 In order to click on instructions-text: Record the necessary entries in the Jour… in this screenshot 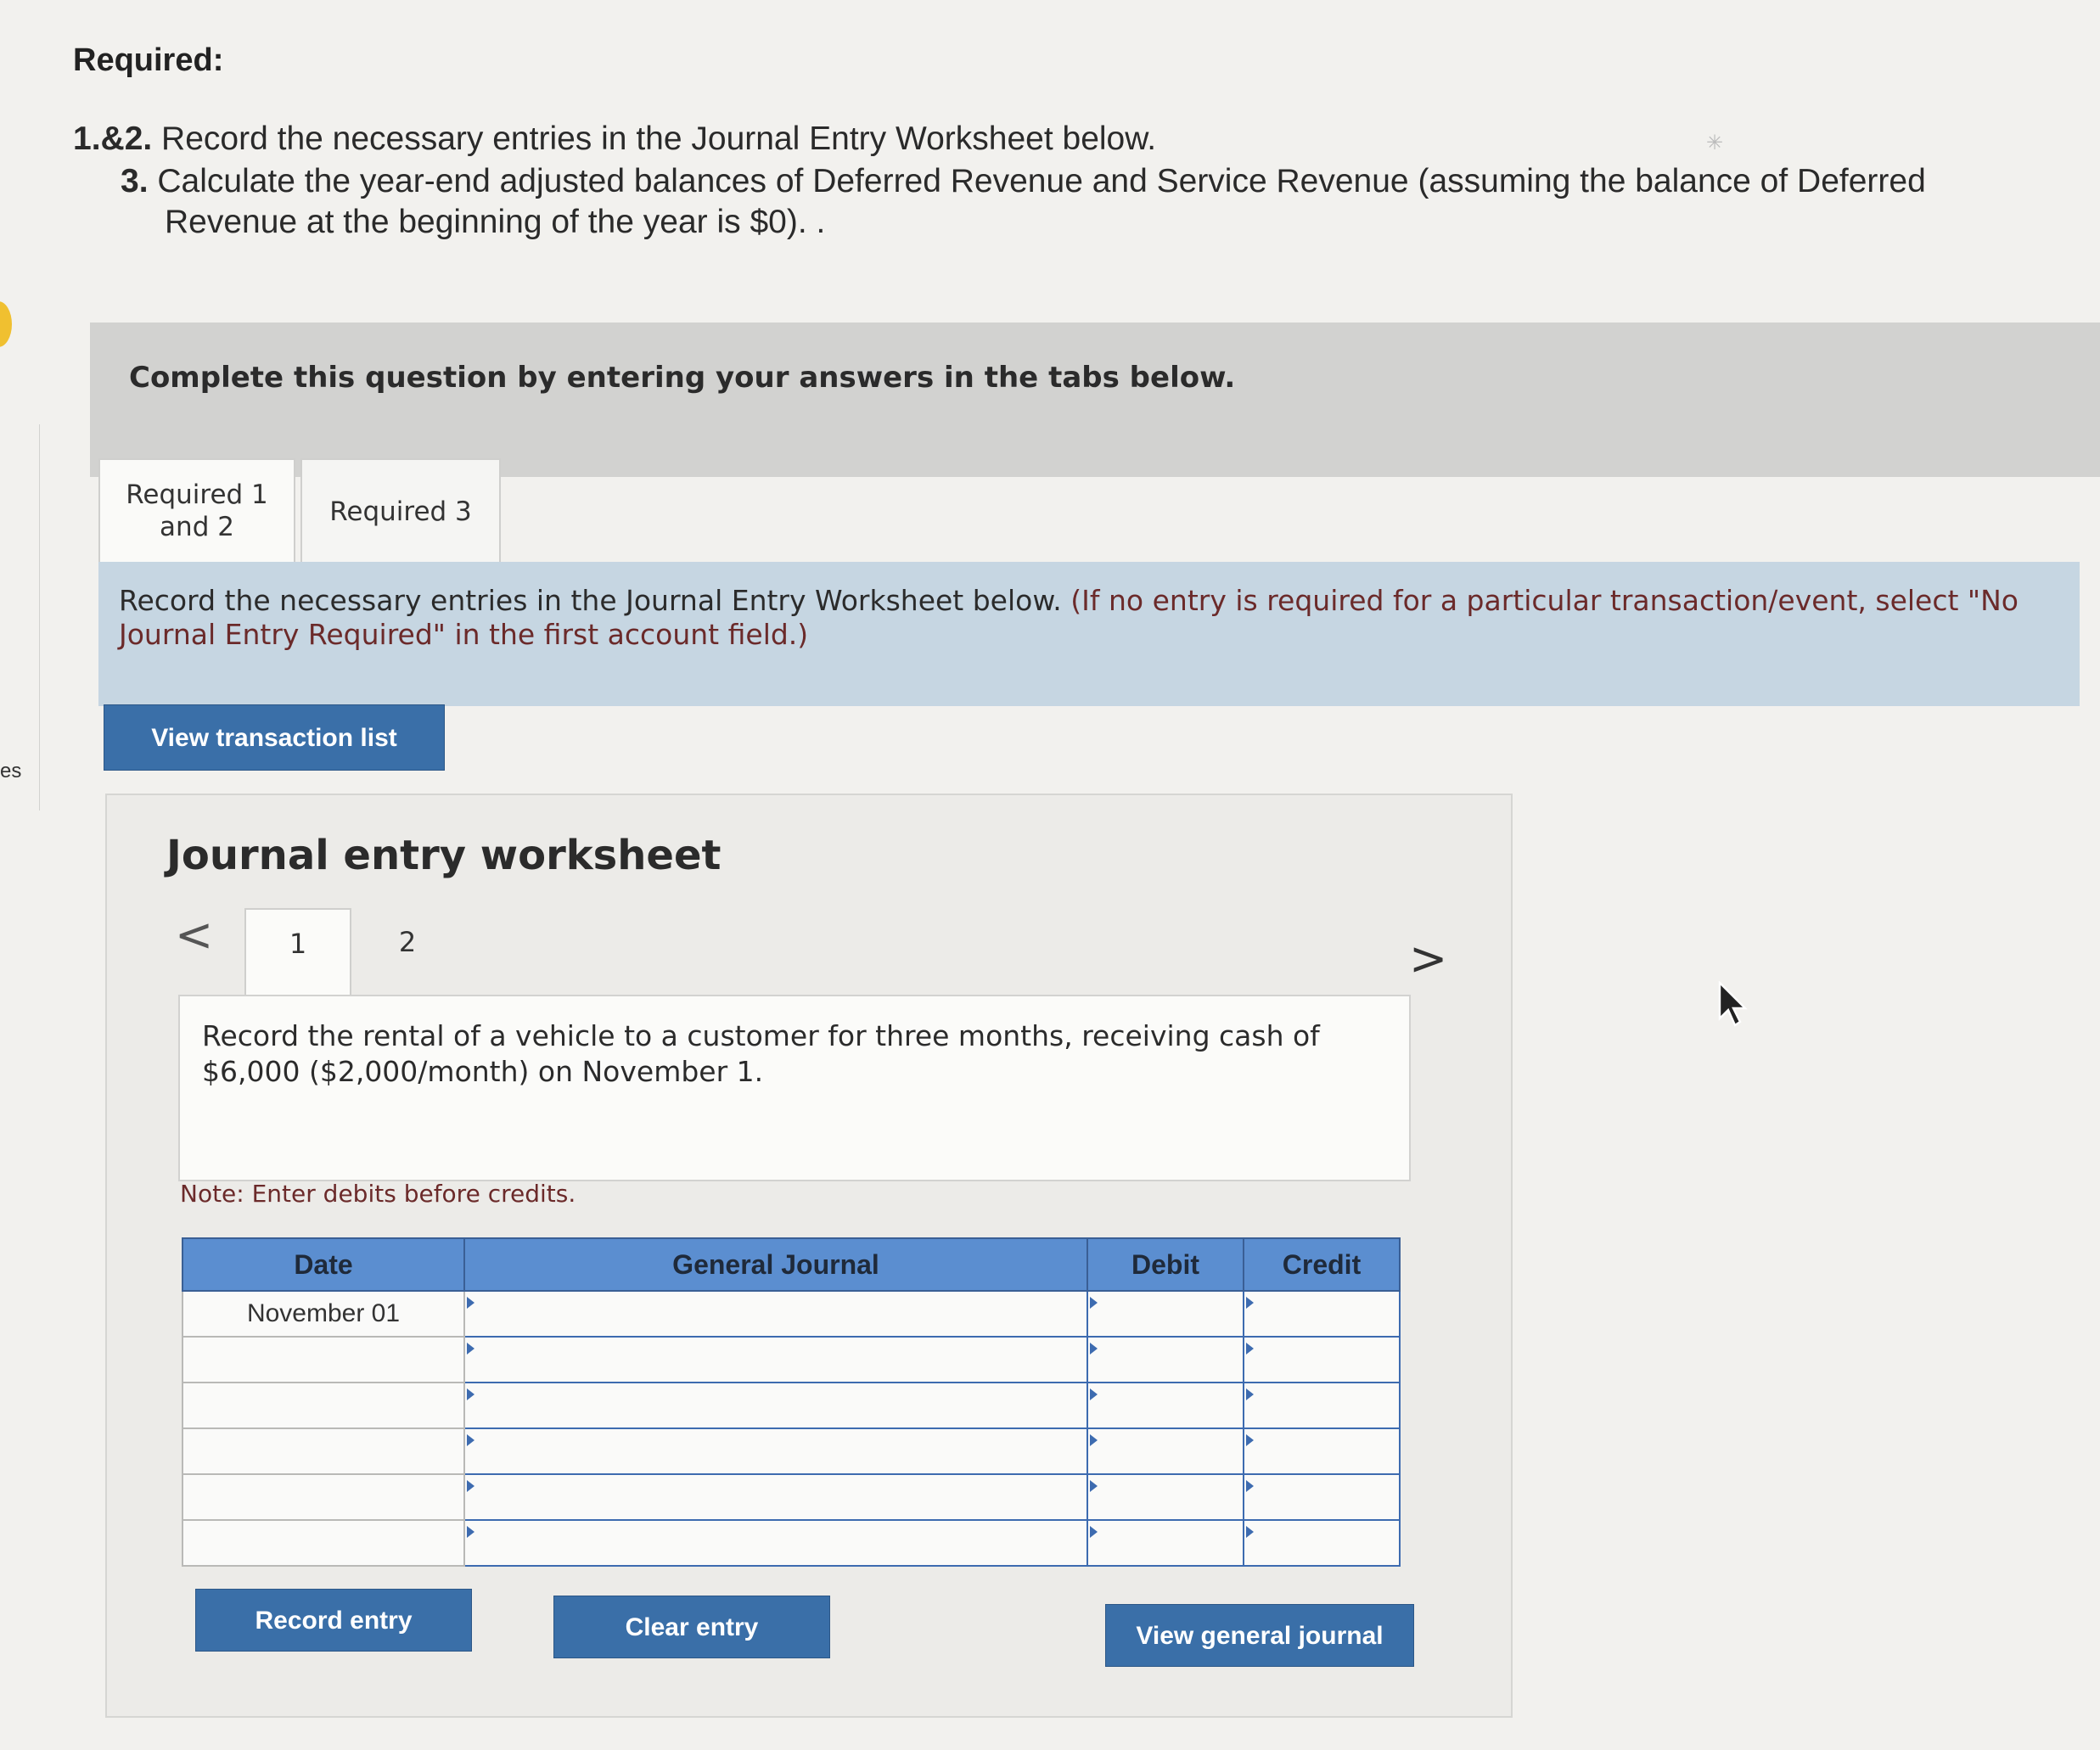, I will do `click(1095, 618)`.